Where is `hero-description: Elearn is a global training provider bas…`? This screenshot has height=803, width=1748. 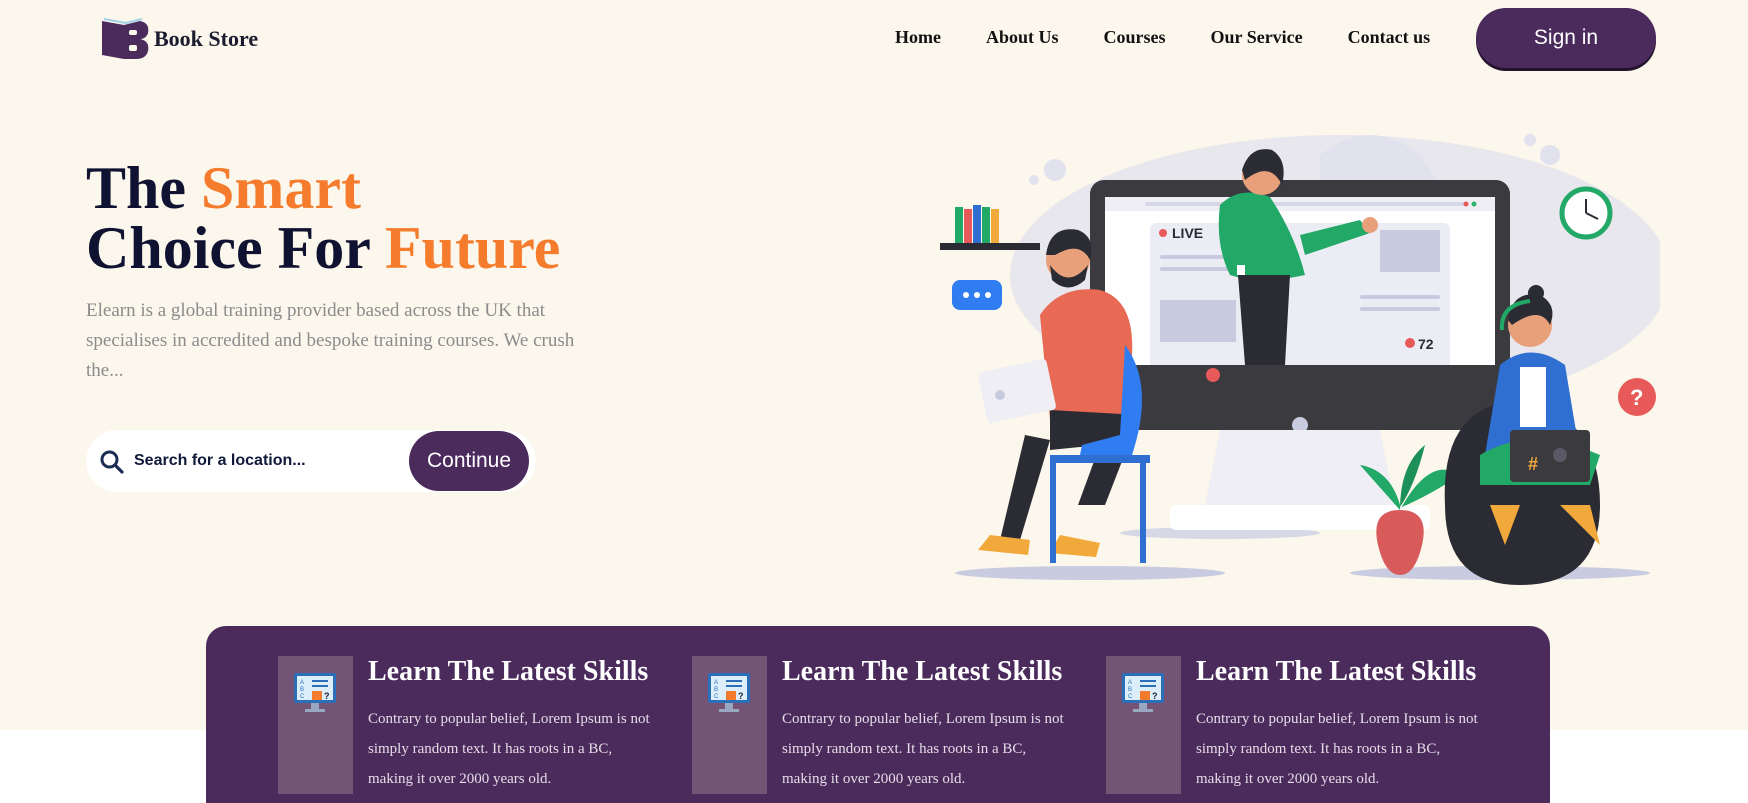
hero-description: Elearn is a global training provider bas… is located at coordinates (330, 340).